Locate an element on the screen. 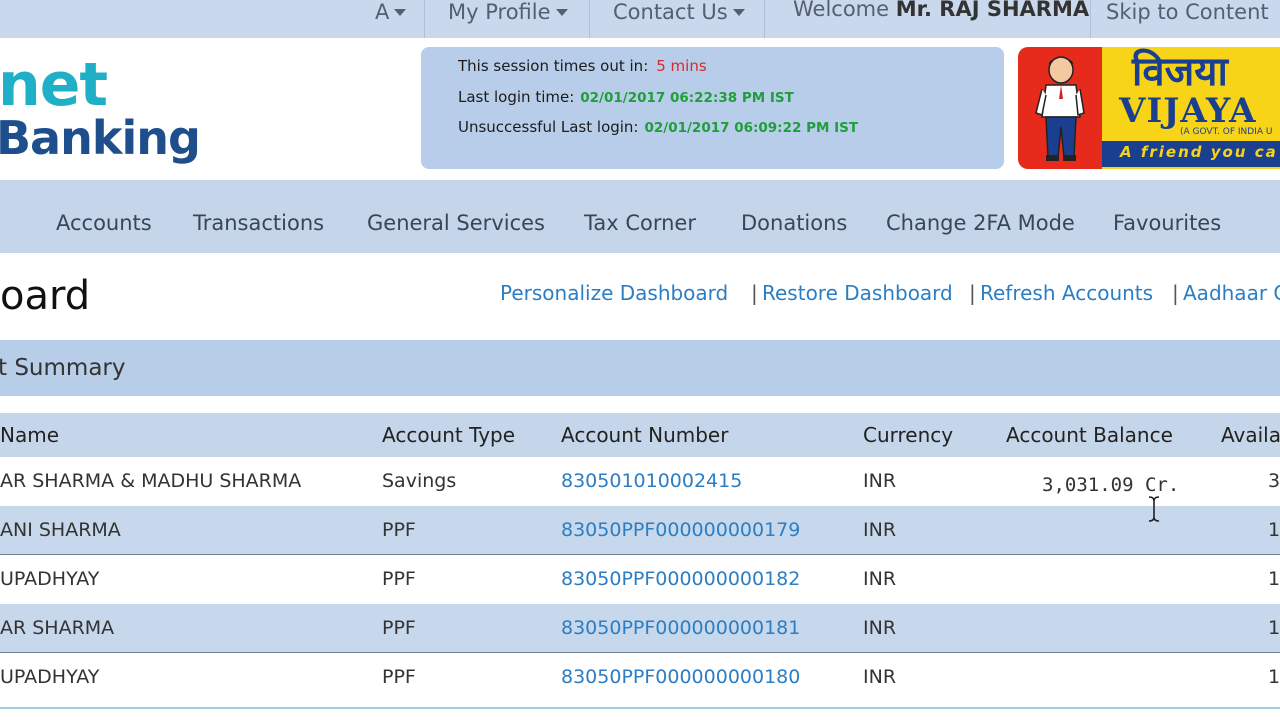 The height and width of the screenshot is (720, 1280). col-header-name: Name is located at coordinates (30, 435).